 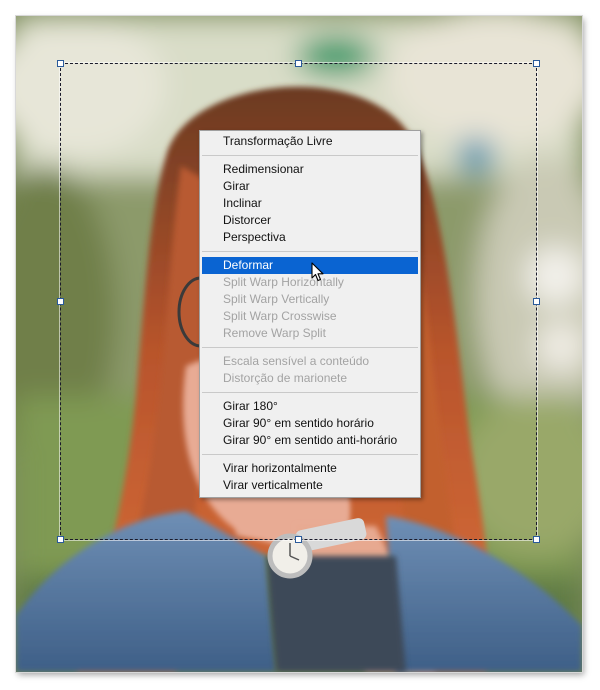 I want to click on menu-item-girar: Girar, so click(x=310, y=186).